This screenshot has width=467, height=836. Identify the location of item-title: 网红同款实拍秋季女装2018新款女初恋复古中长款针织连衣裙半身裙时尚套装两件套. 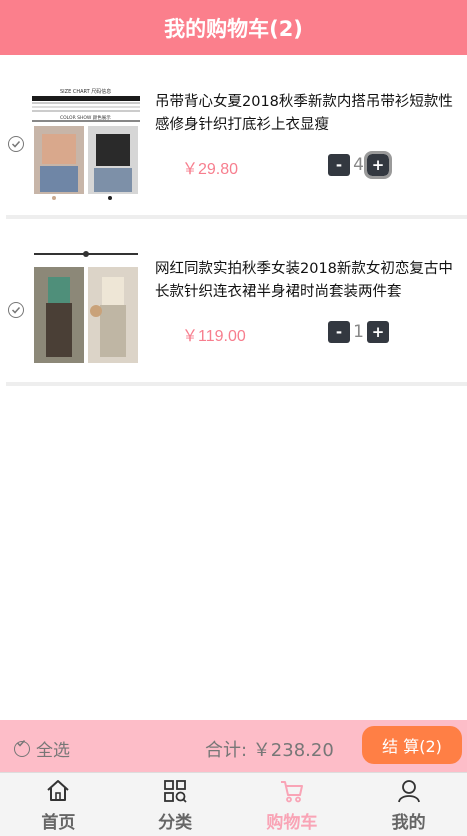
(307, 281).